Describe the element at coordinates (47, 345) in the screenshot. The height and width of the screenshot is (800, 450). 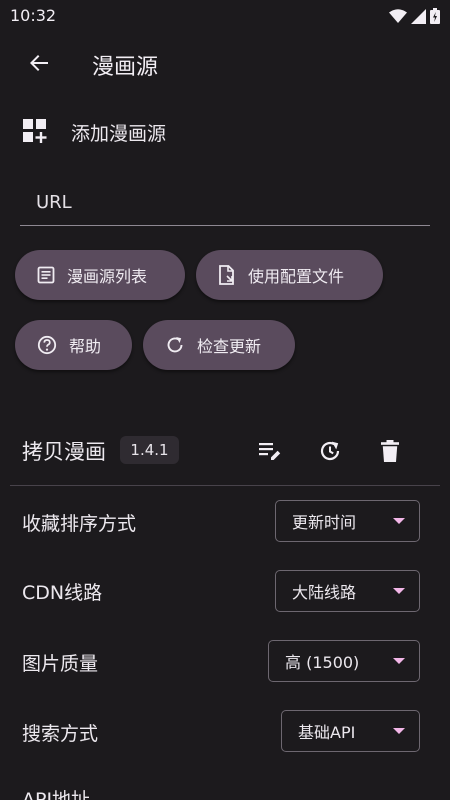
I see `help-icon` at that location.